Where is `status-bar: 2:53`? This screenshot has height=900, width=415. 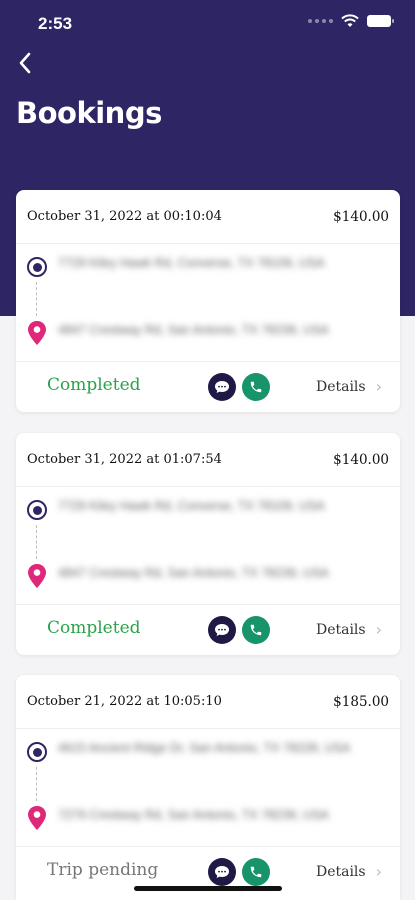
status-bar: 2:53 is located at coordinates (207, 22).